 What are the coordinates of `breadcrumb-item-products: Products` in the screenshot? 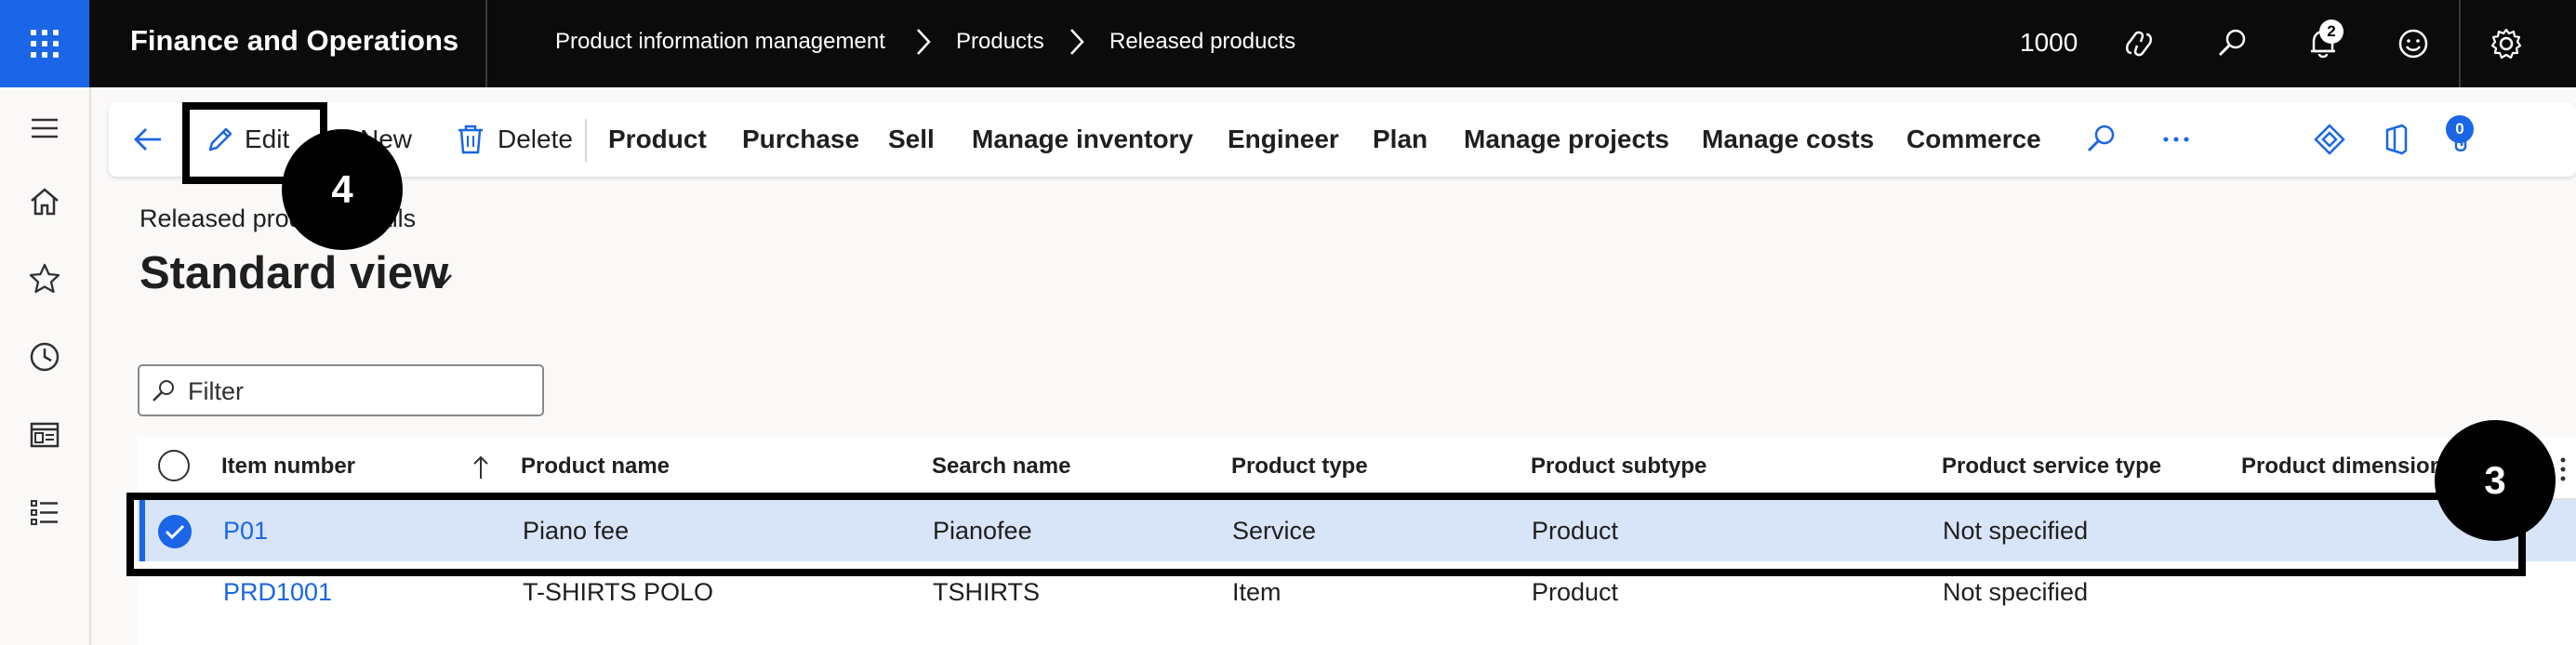 It's located at (1000, 42).